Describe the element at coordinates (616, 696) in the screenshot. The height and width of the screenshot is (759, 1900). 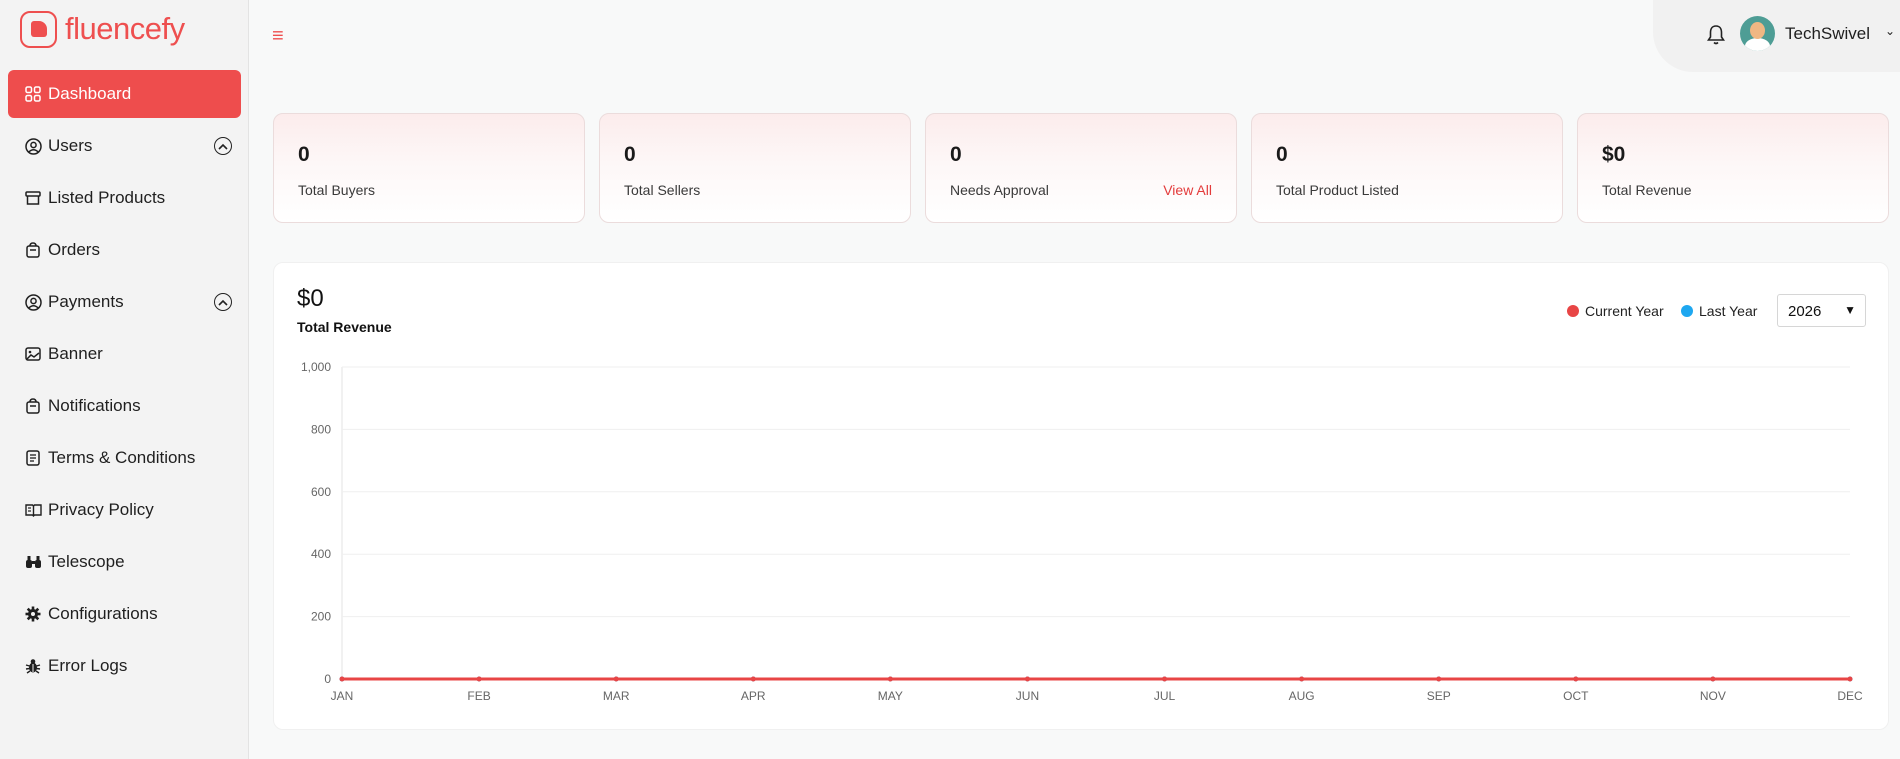
I see `x-tick-label: MAR` at that location.